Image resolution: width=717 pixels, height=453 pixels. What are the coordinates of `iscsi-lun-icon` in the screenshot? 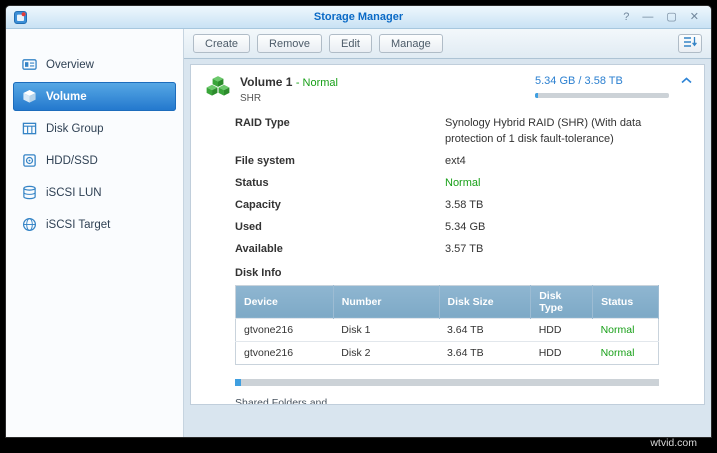 It's located at (29, 192).